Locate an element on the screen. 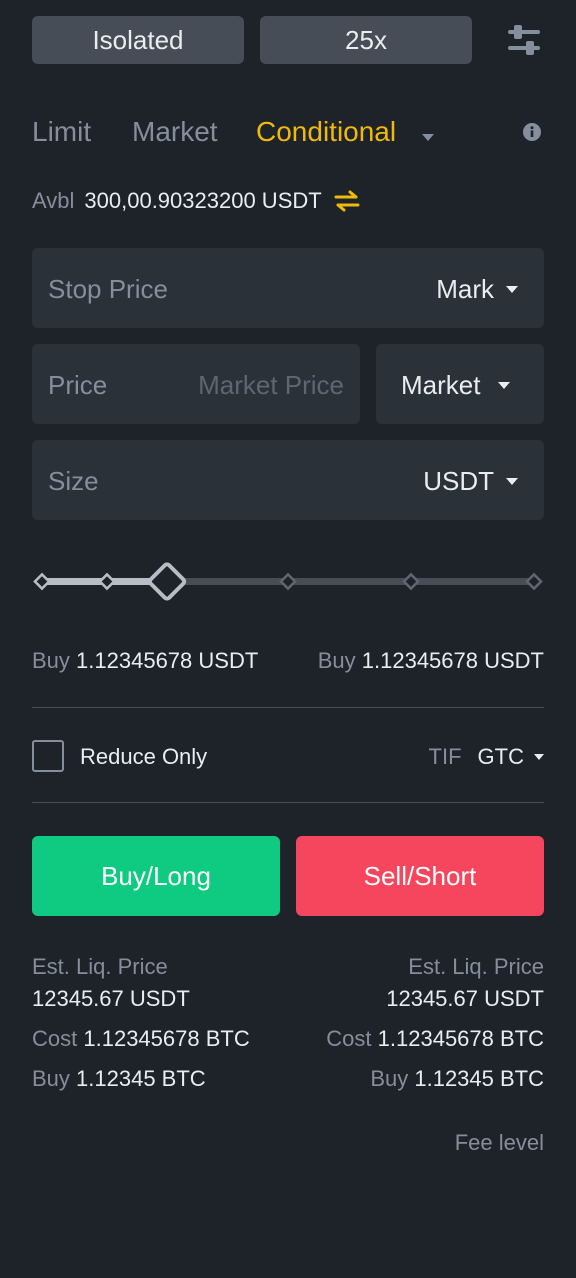 The height and width of the screenshot is (1278, 576). max-buy-long: Buy 1.12345678 USDT is located at coordinates (145, 661).